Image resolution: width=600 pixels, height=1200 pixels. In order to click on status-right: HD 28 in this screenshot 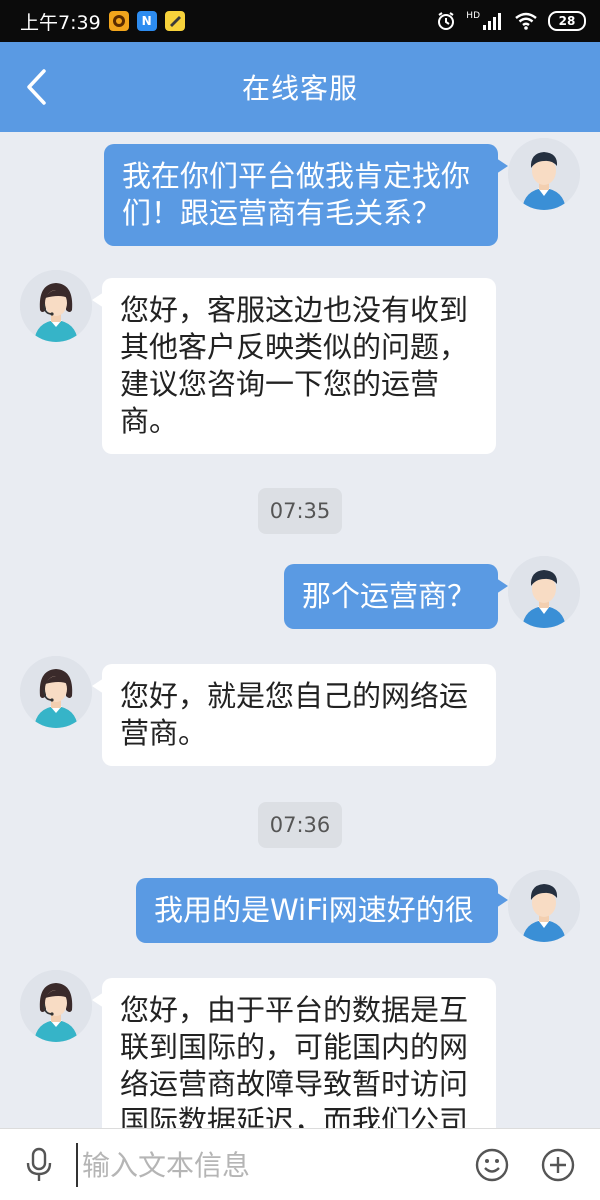, I will do `click(511, 21)`.